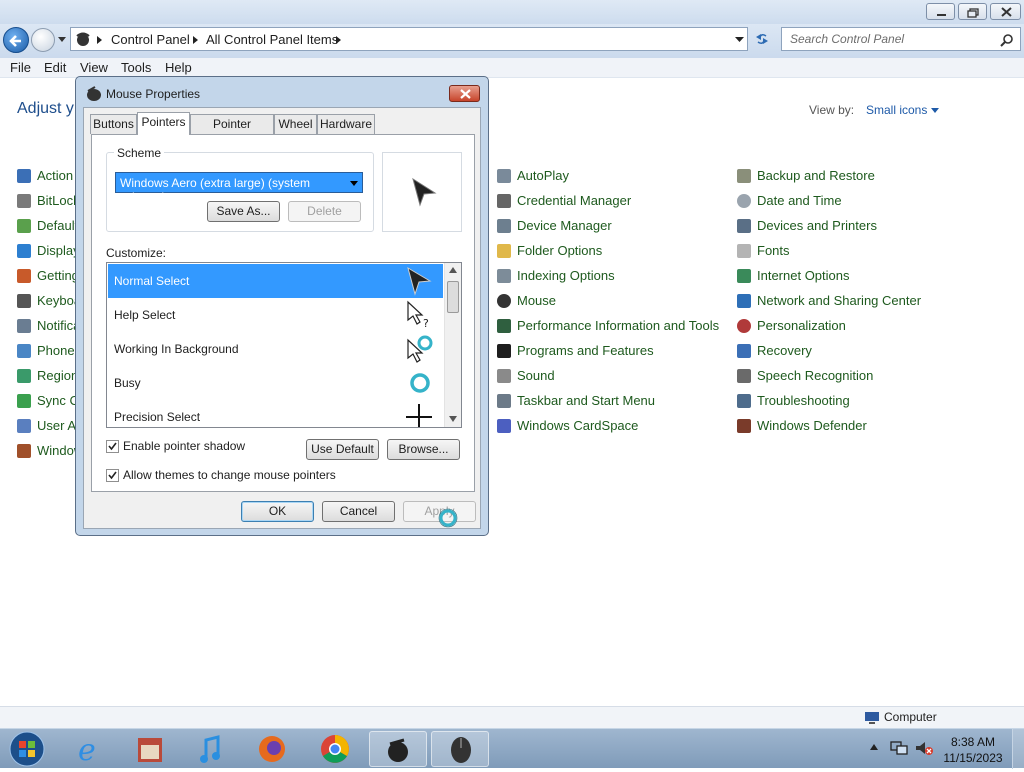  I want to click on taskbar-internet-explorer: e, so click(89, 749).